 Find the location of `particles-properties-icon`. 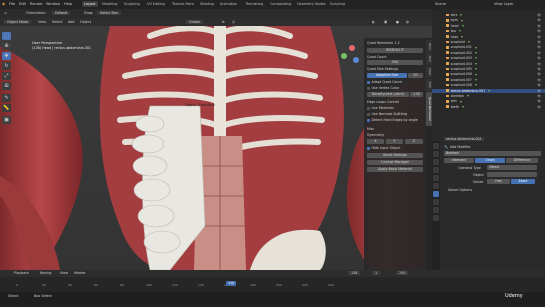

particles-properties-icon is located at coordinates (436, 202).